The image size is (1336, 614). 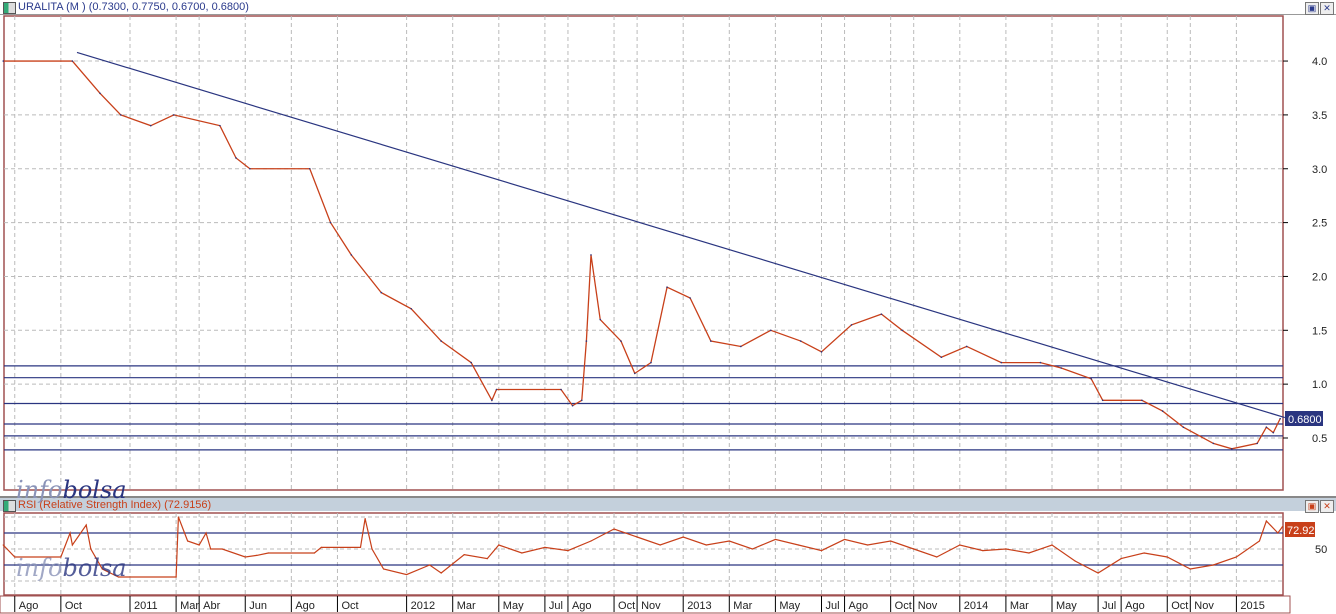 What do you see at coordinates (1319, 277) in the screenshot?
I see `y-tick-label: 2.0` at bounding box center [1319, 277].